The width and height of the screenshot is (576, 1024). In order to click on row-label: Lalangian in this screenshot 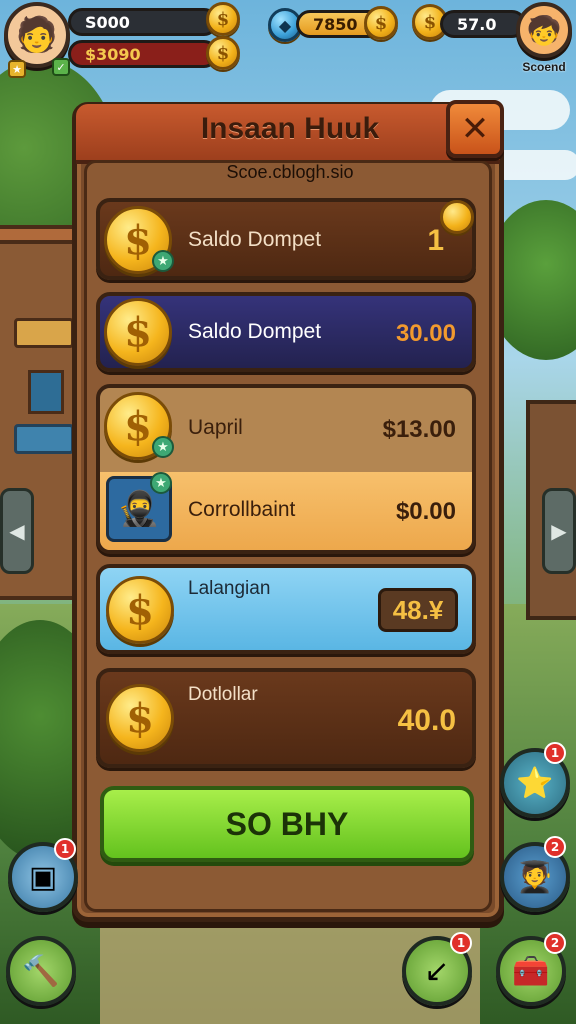, I will do `click(229, 588)`.